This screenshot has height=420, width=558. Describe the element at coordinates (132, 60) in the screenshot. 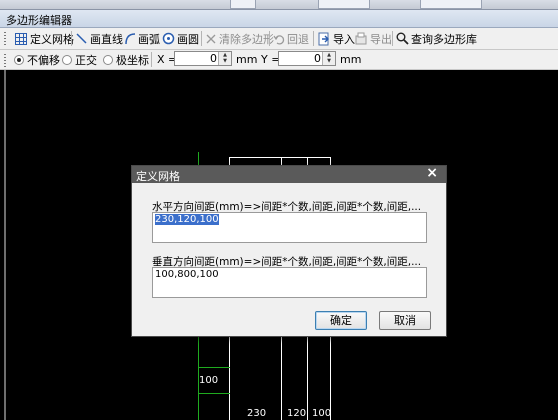

I see `radio-polar-label: 极坐标` at that location.